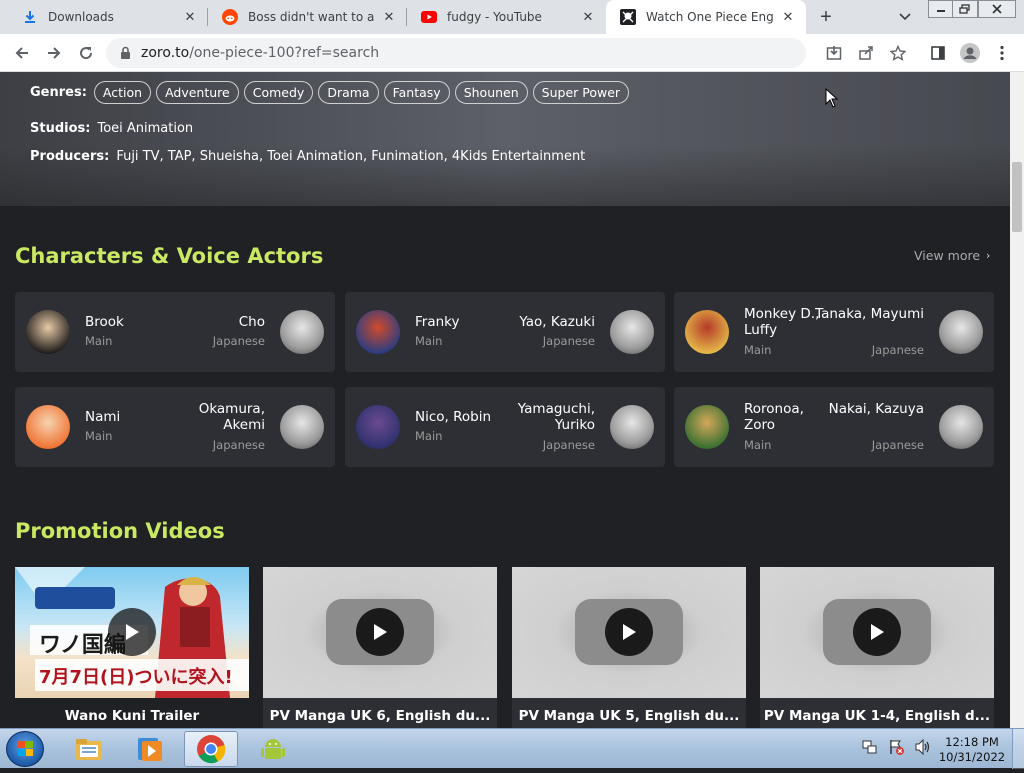 The height and width of the screenshot is (773, 1024). I want to click on promo-video-card: ワノ国編 7月7日(日)ついに突入! Wano Kuni Trailer, so click(132, 647).